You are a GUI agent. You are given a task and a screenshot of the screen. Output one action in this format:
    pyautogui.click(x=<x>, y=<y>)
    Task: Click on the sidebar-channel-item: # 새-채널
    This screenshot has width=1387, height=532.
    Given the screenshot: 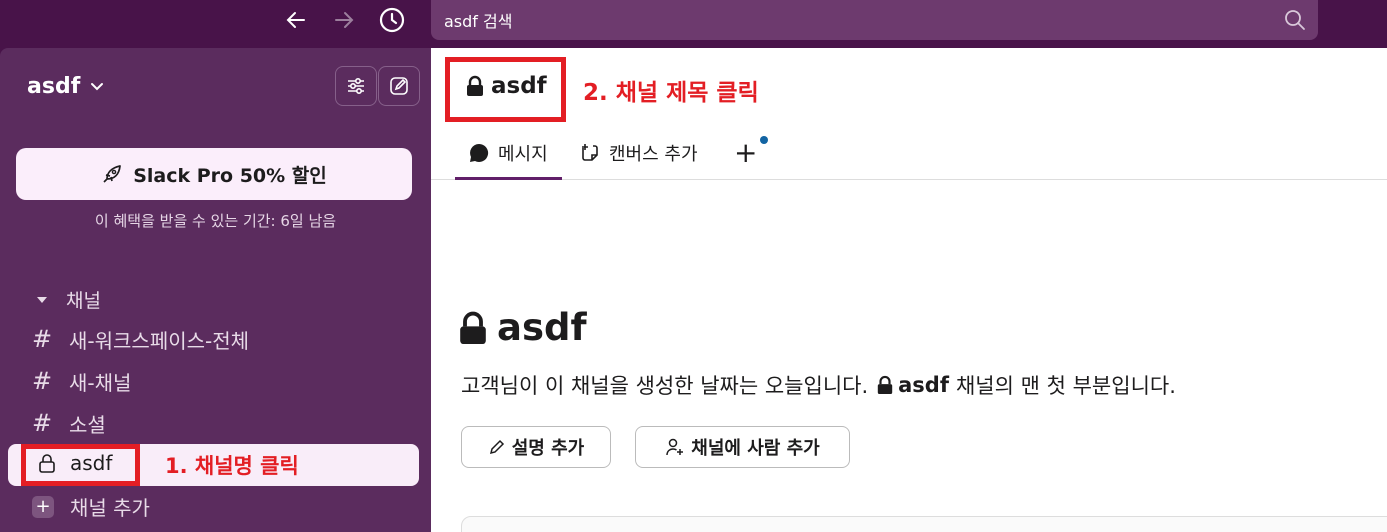 What is the action you would take?
    pyautogui.click(x=81, y=381)
    